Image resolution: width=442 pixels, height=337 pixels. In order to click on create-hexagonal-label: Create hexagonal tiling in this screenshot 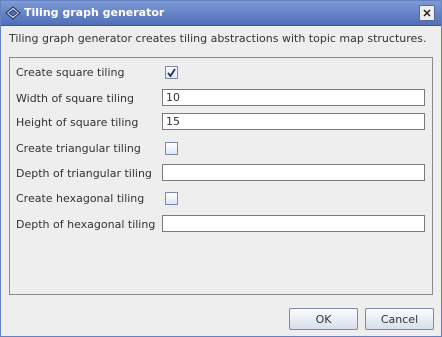, I will do `click(80, 198)`.